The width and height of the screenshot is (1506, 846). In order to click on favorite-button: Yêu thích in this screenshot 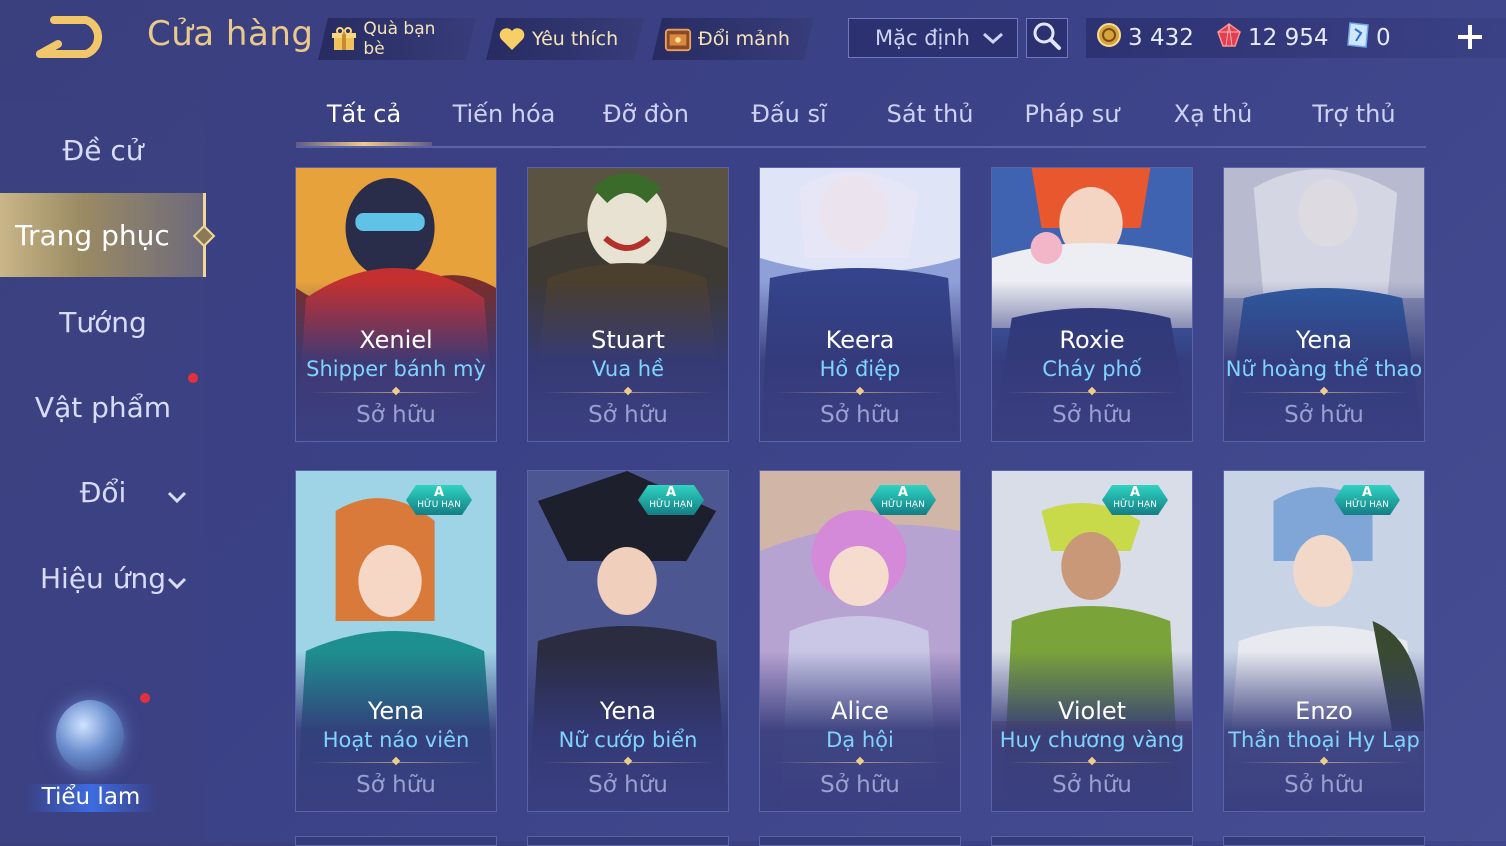, I will do `click(565, 39)`.